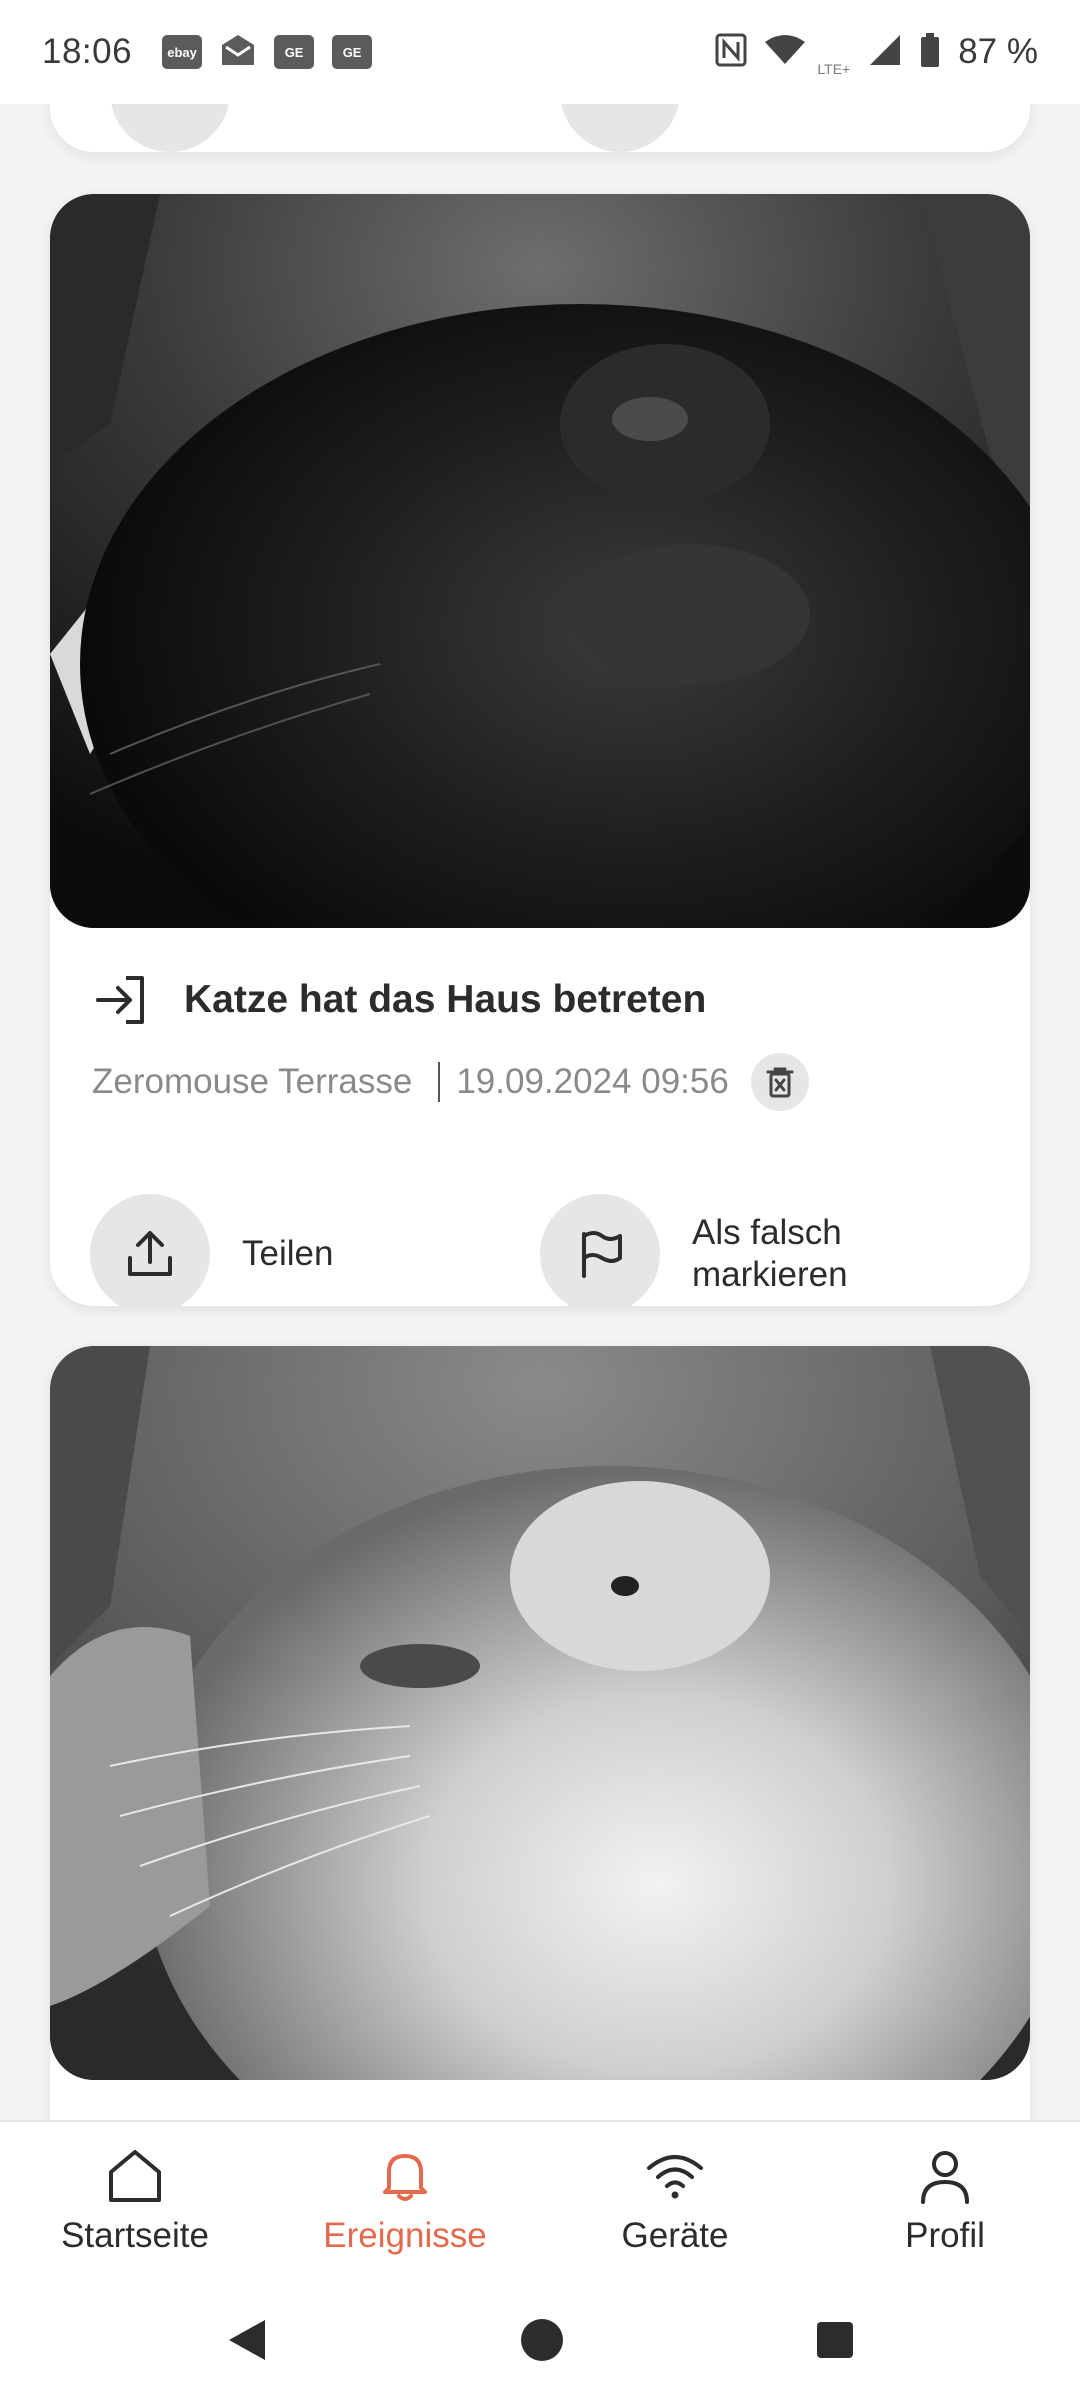 Image resolution: width=1080 pixels, height=2400 pixels. What do you see at coordinates (540, 52) in the screenshot?
I see `status-bar: 18:06 ebay GE GE LTE+ 87 %` at bounding box center [540, 52].